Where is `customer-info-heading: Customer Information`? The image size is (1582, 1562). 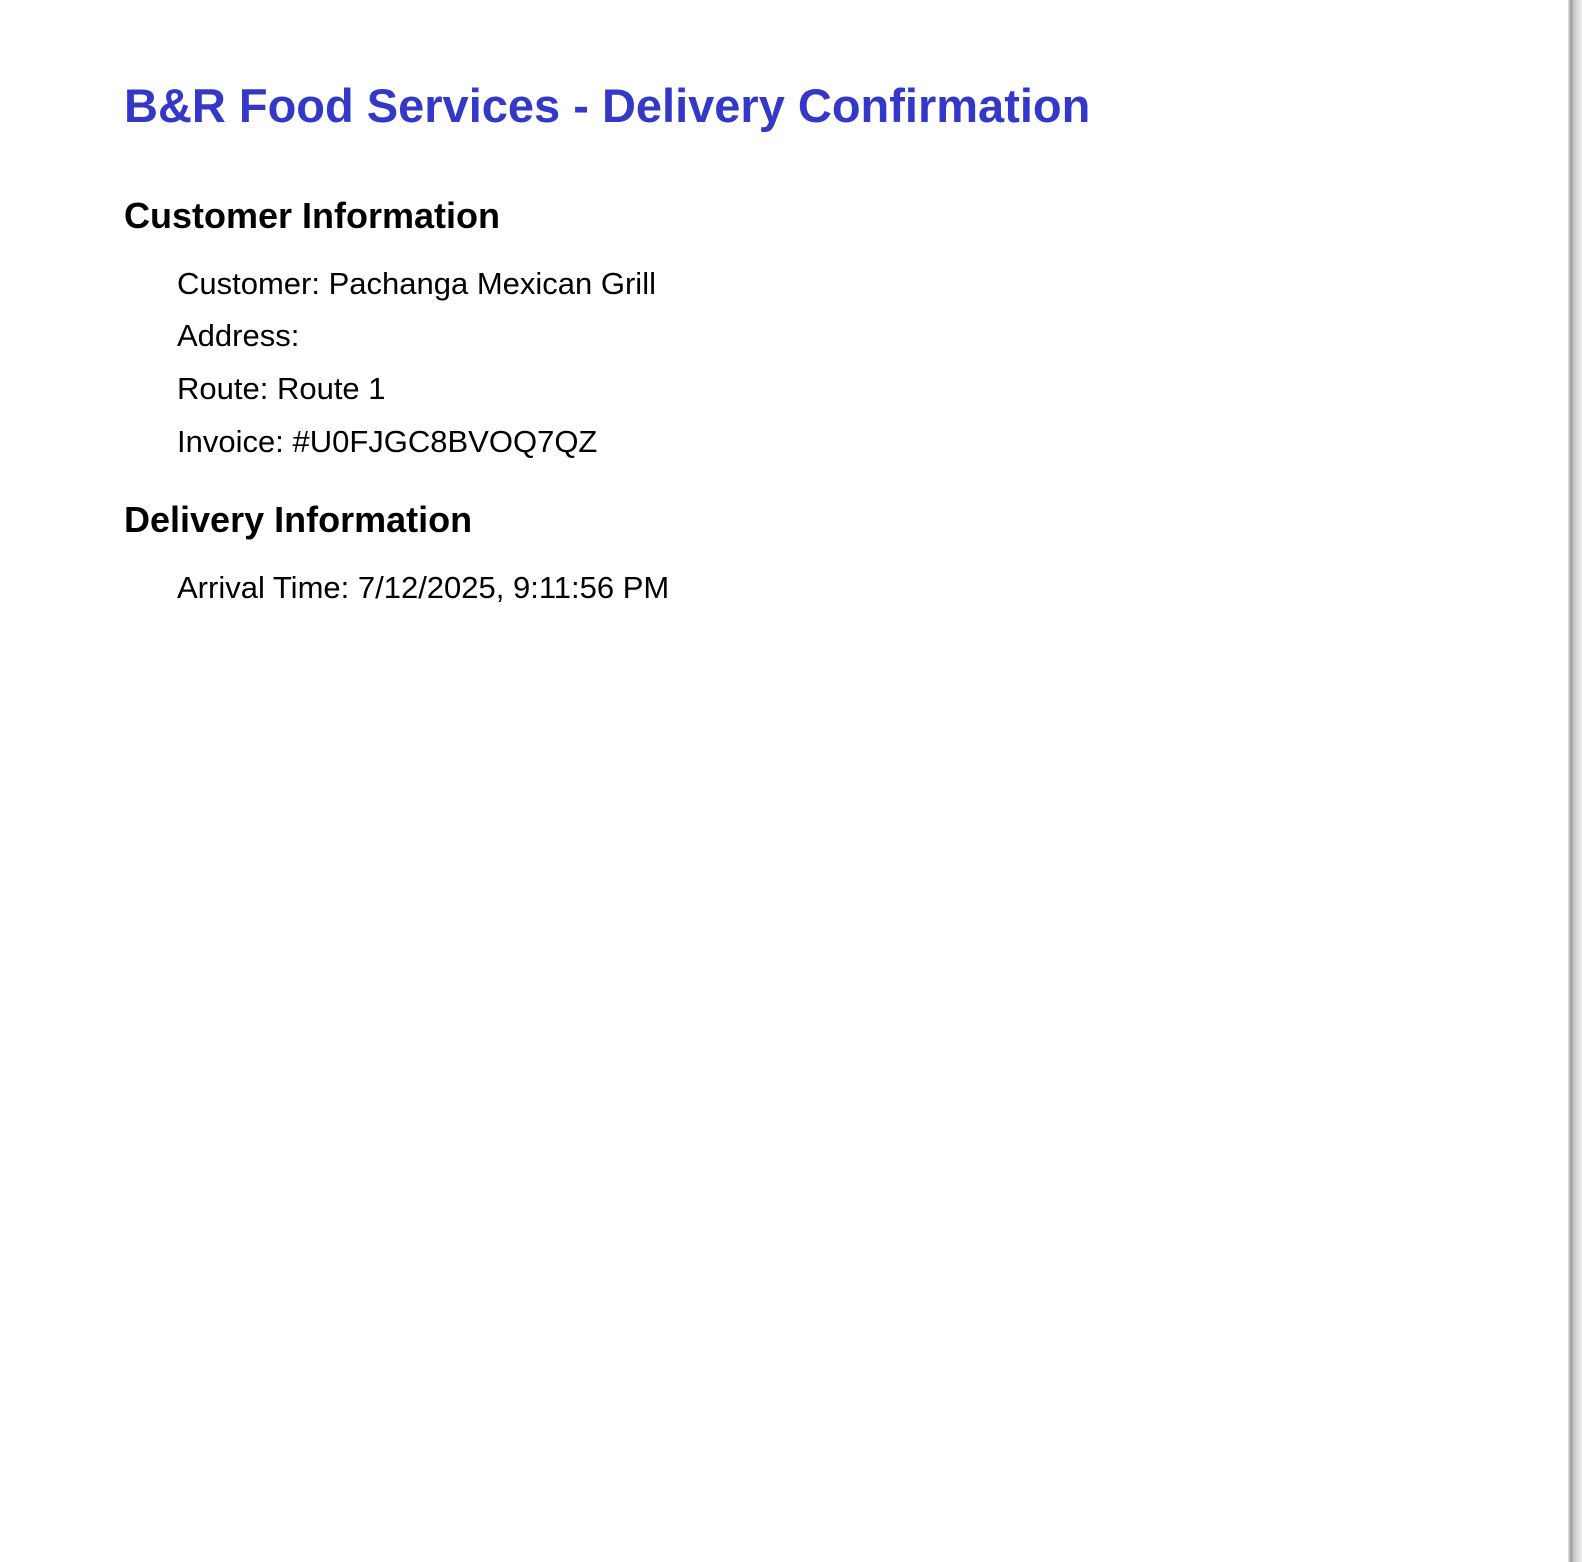 customer-info-heading: Customer Information is located at coordinates (312, 215).